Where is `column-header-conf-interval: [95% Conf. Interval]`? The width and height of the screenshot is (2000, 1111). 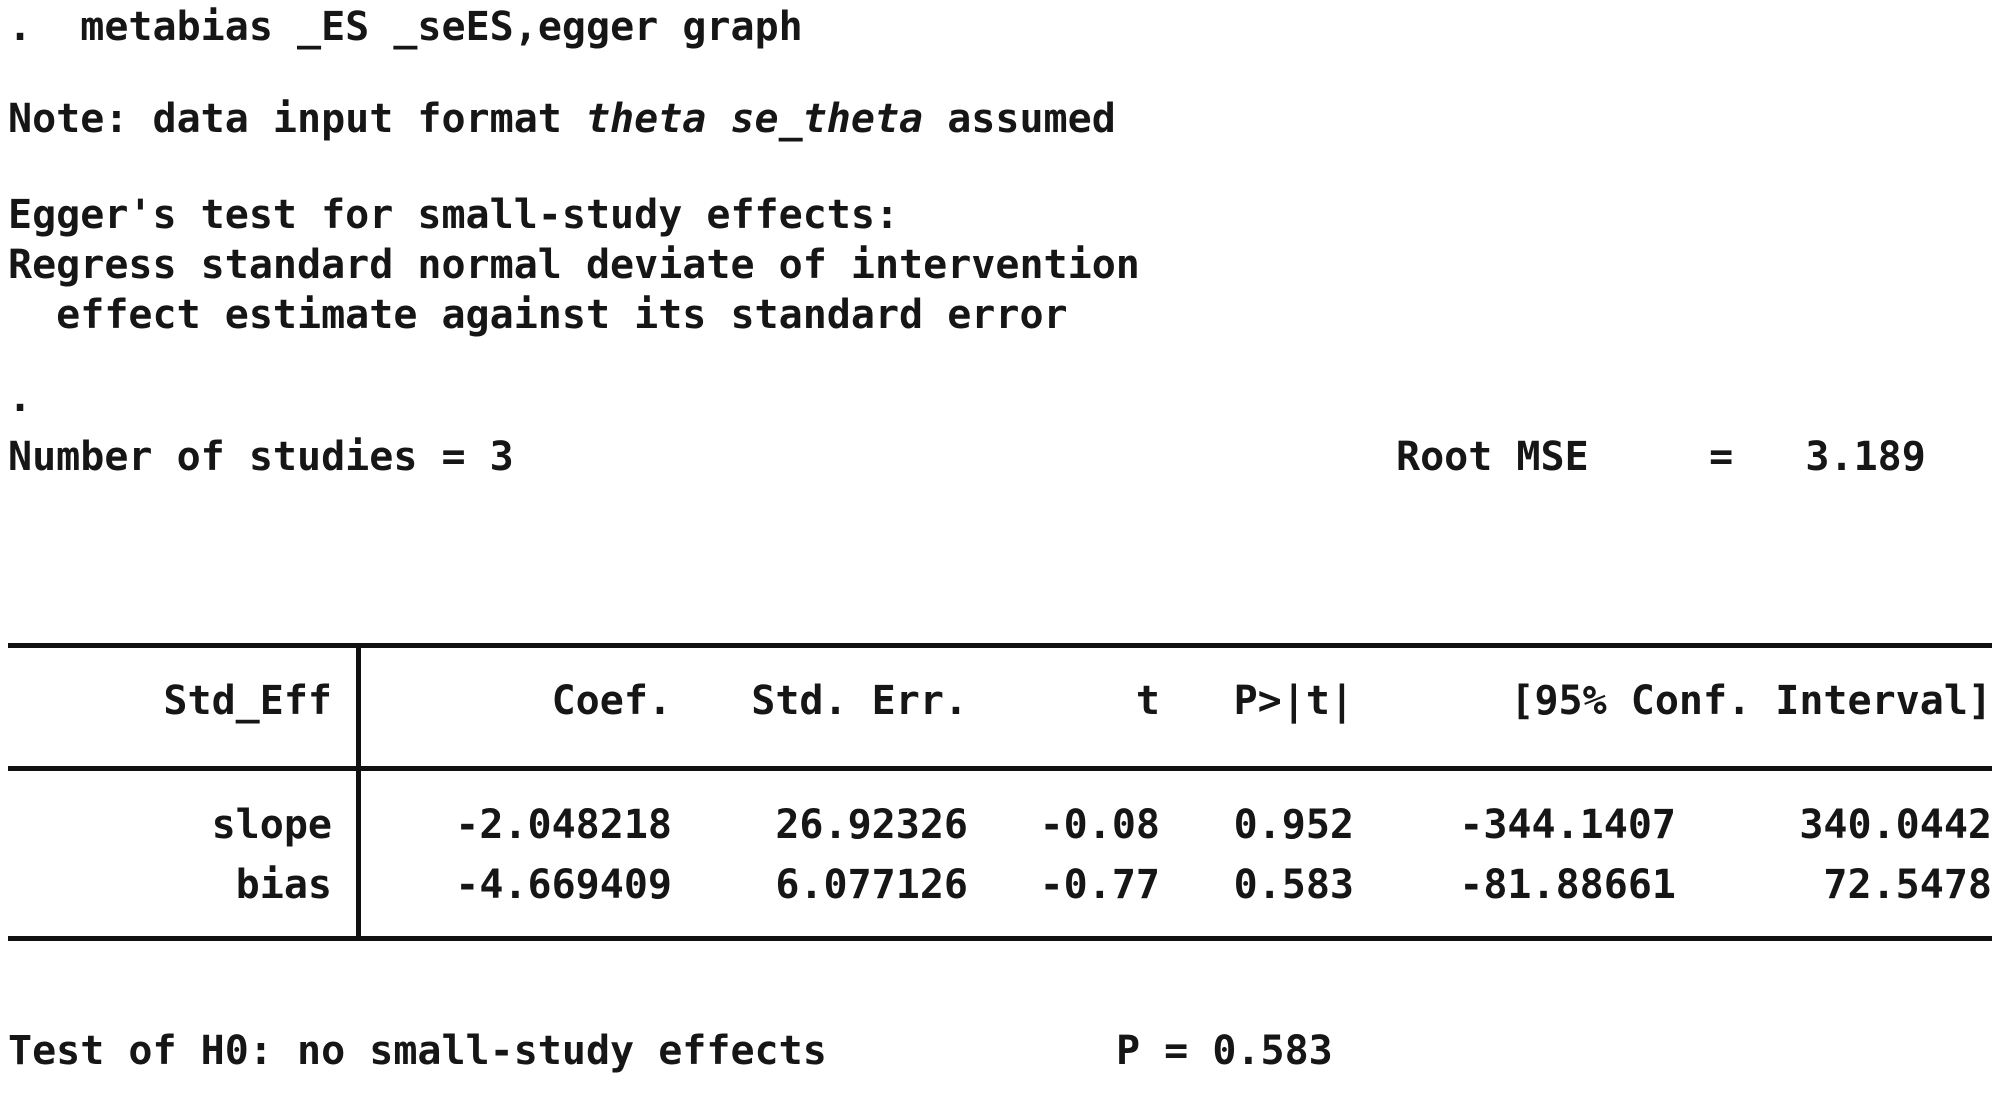 column-header-conf-interval: [95% Conf. Interval] is located at coordinates (1751, 701).